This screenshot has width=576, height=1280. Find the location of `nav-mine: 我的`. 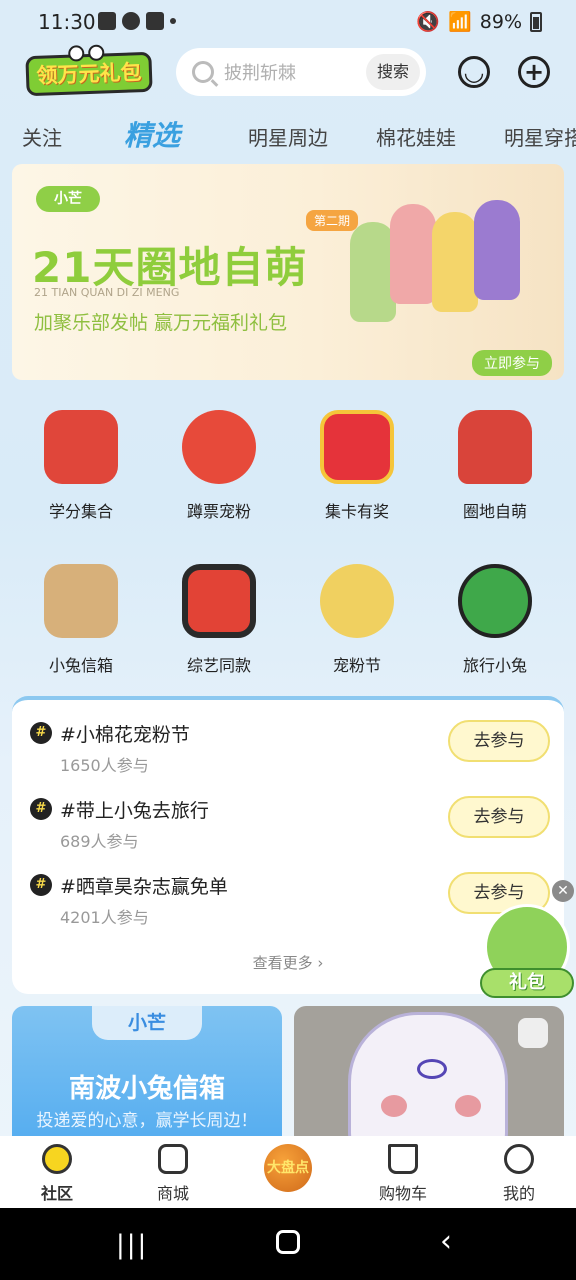

nav-mine: 我的 is located at coordinates (519, 1174).